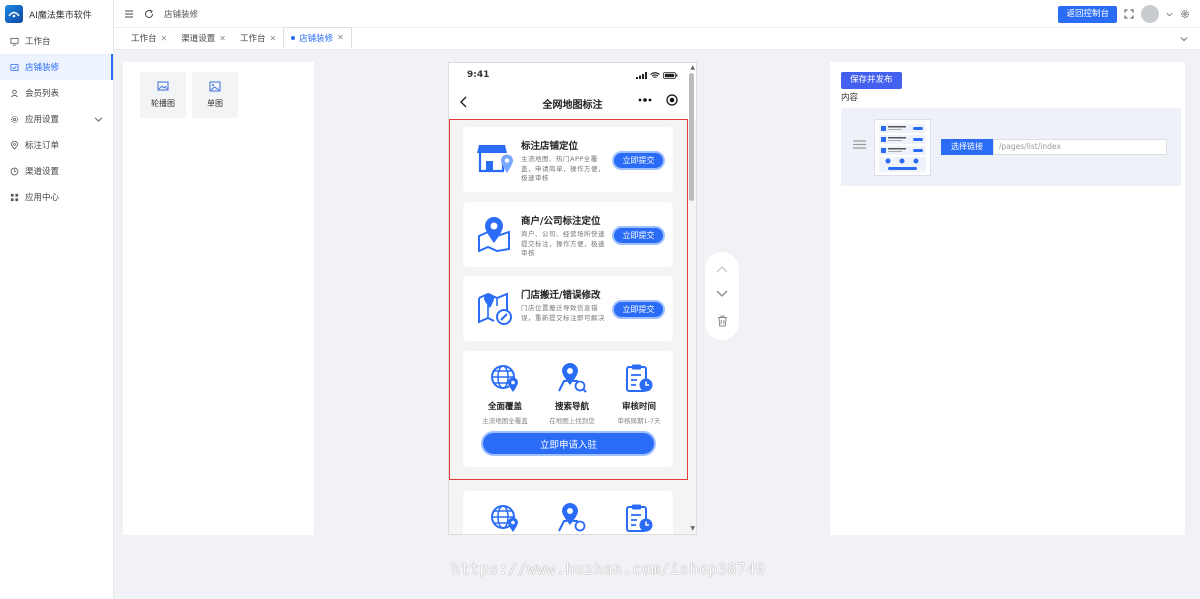 This screenshot has height=599, width=1200. I want to click on sidebar-item-channel-settings: 渠道设置, so click(56, 171).